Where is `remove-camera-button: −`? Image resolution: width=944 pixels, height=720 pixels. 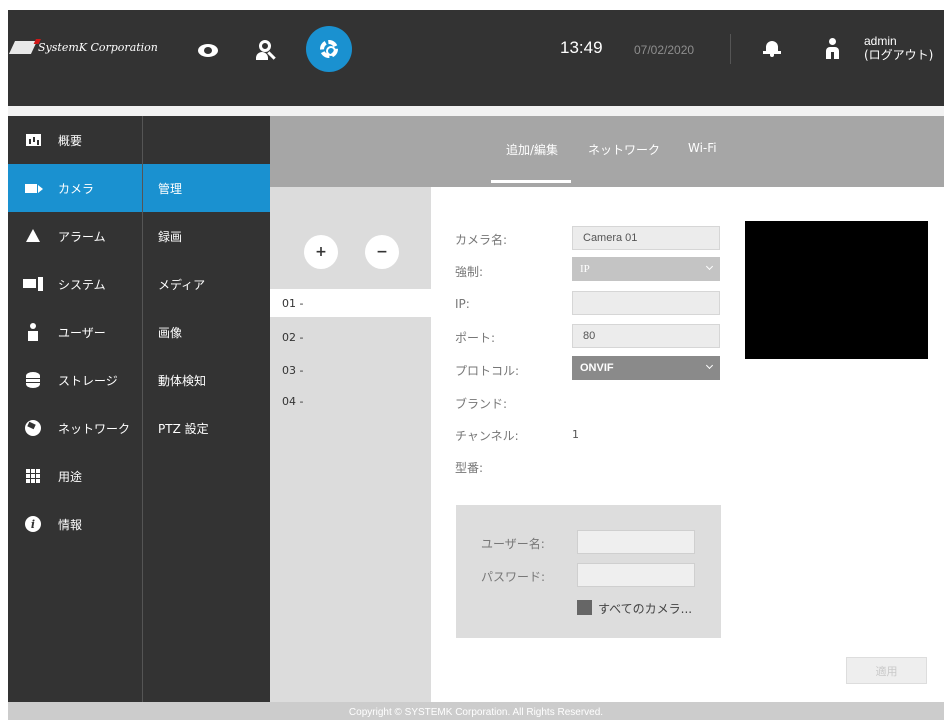
remove-camera-button: − is located at coordinates (382, 252).